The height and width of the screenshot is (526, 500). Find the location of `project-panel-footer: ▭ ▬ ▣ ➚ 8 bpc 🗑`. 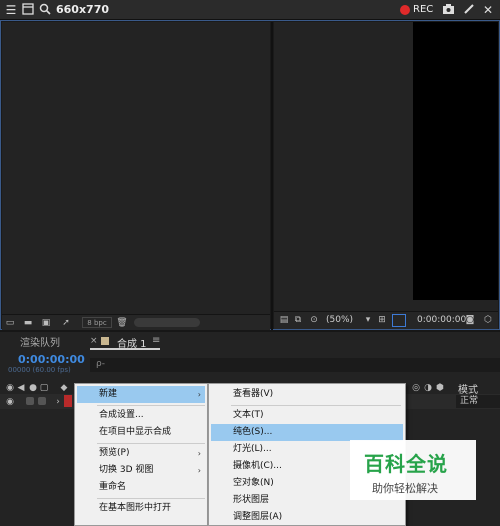

project-panel-footer: ▭ ▬ ▣ ➚ 8 bpc 🗑 is located at coordinates (136, 322).